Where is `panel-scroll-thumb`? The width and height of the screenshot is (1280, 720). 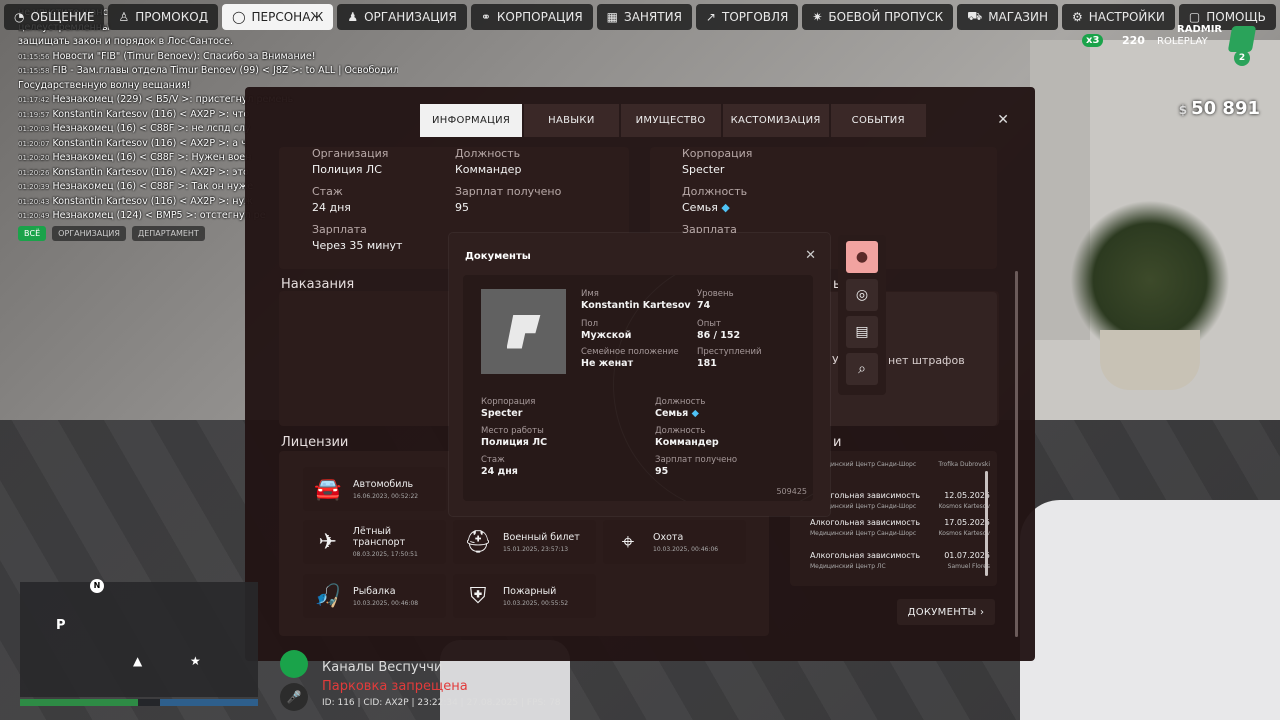
panel-scroll-thumb is located at coordinates (1016, 454).